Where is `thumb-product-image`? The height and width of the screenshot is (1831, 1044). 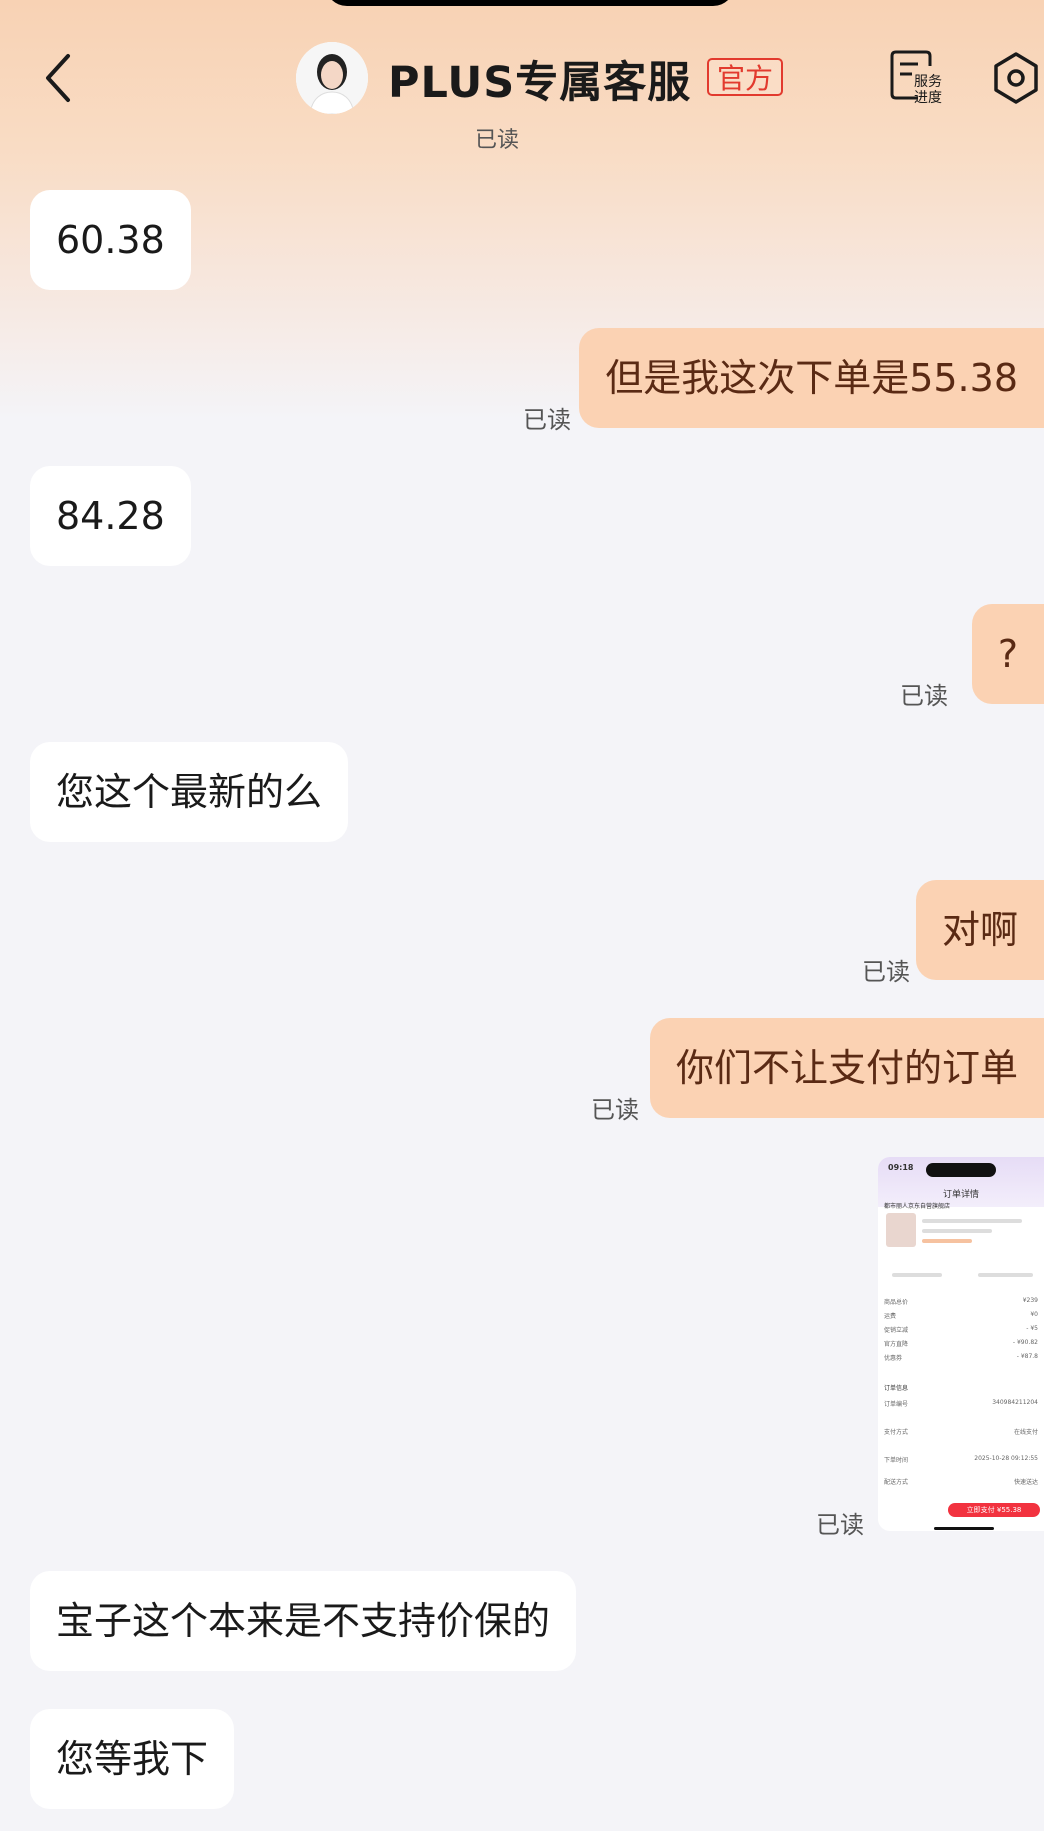 thumb-product-image is located at coordinates (901, 1230).